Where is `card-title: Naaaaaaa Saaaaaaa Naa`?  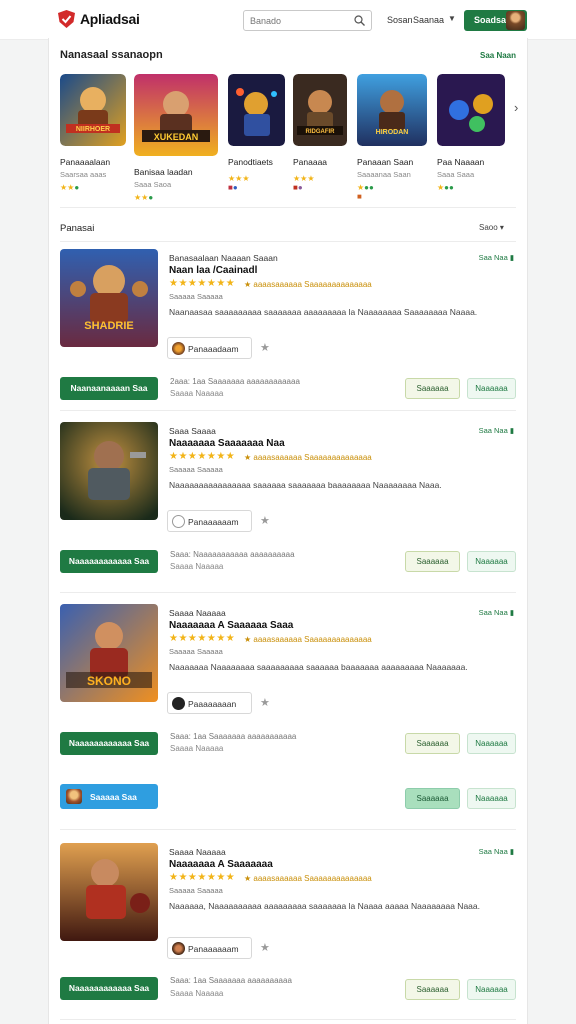 card-title: Naaaaaaa Saaaaaaa Naa is located at coordinates (227, 443).